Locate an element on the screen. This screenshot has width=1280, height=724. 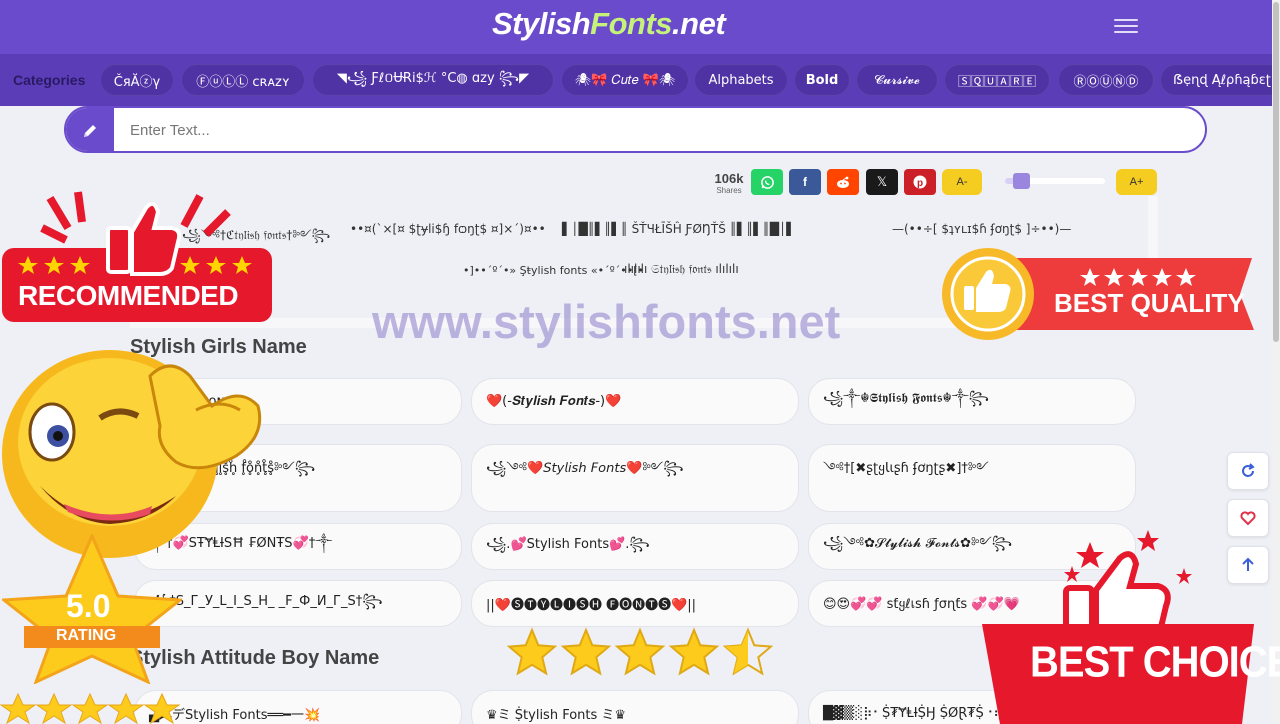
category-pill: ⒻⓤⓁⓁ ᴄʀᴀᴢʏ is located at coordinates (243, 80).